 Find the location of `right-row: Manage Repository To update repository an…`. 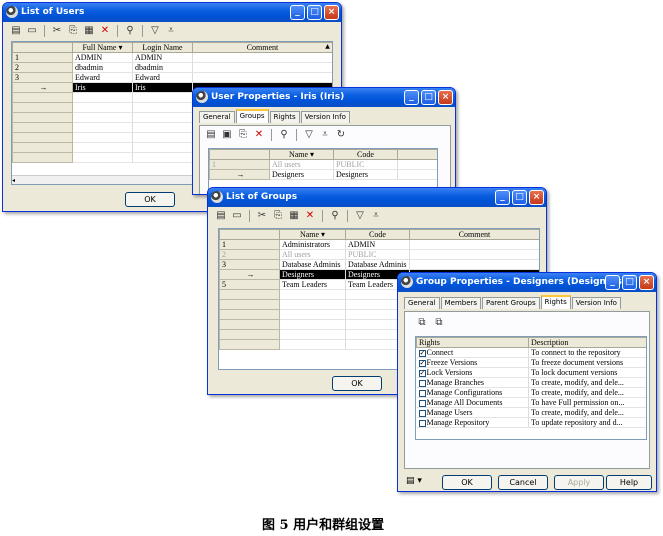

right-row: Manage Repository To update repository an… is located at coordinates (531, 422).